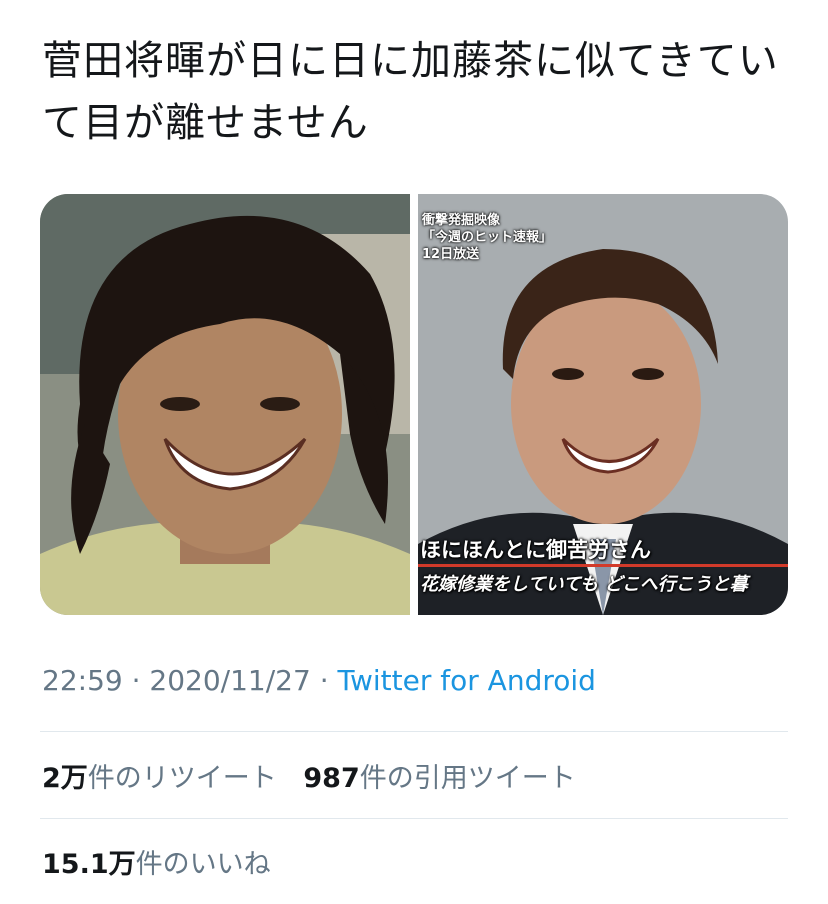  Describe the element at coordinates (203, 864) in the screenshot. I see `likes-label: 件のいいね` at that location.